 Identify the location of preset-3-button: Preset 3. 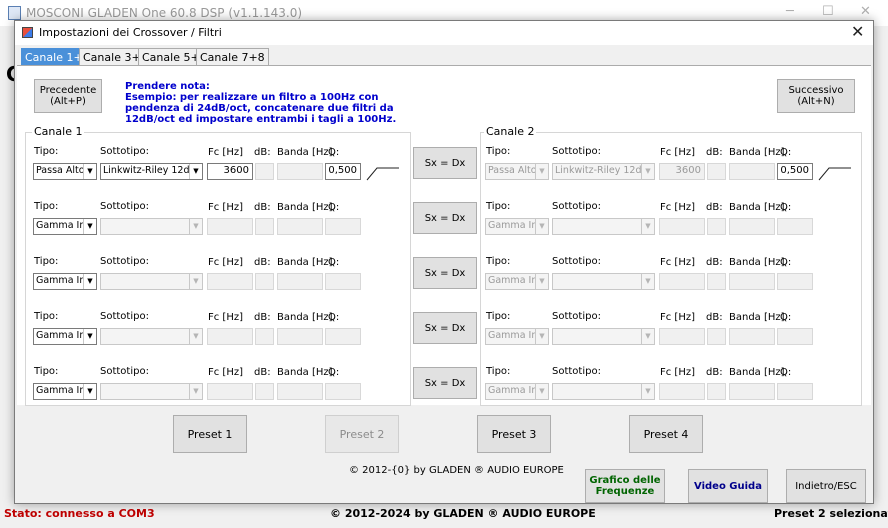
(514, 434).